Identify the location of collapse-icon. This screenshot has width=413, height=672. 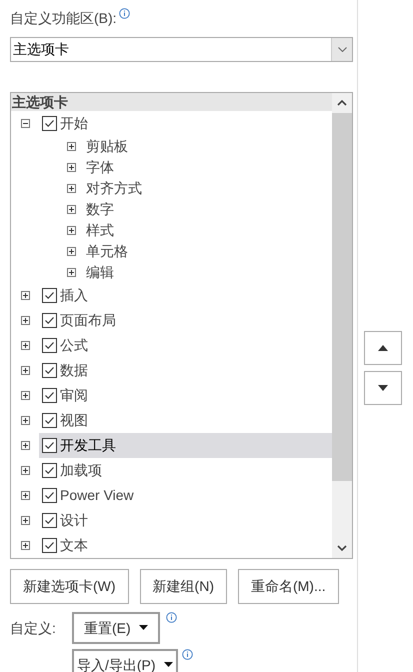
(25, 123).